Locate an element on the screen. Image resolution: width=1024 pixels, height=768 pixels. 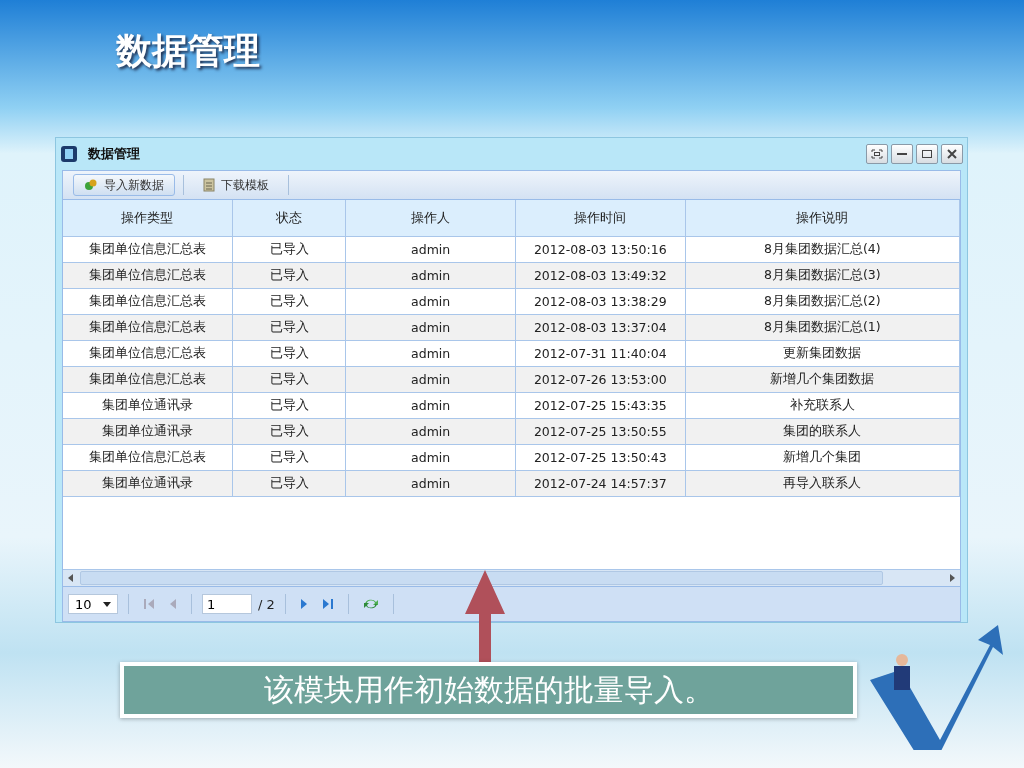
caret-icon is located at coordinates (107, 604).